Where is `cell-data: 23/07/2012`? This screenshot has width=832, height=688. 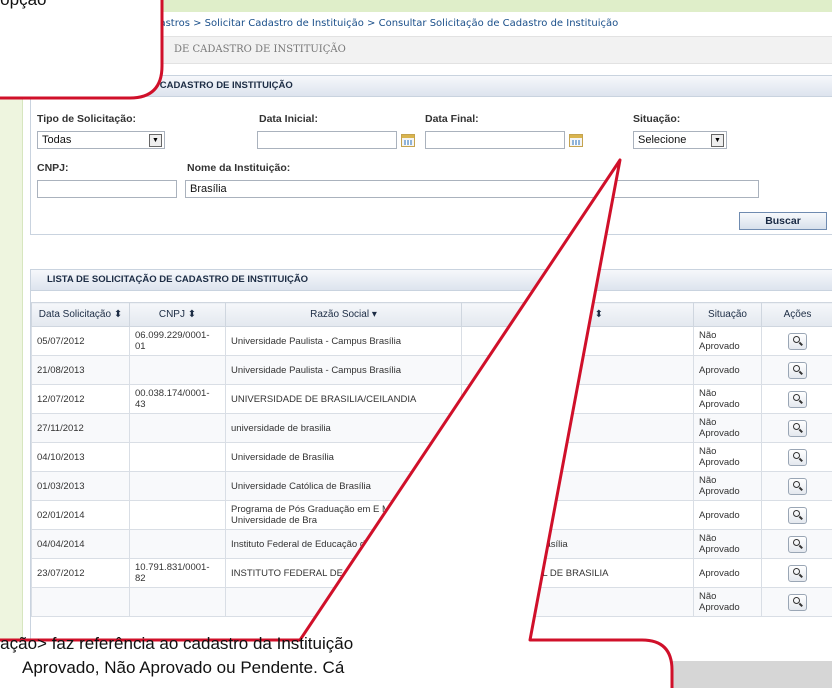 cell-data: 23/07/2012 is located at coordinates (80, 573).